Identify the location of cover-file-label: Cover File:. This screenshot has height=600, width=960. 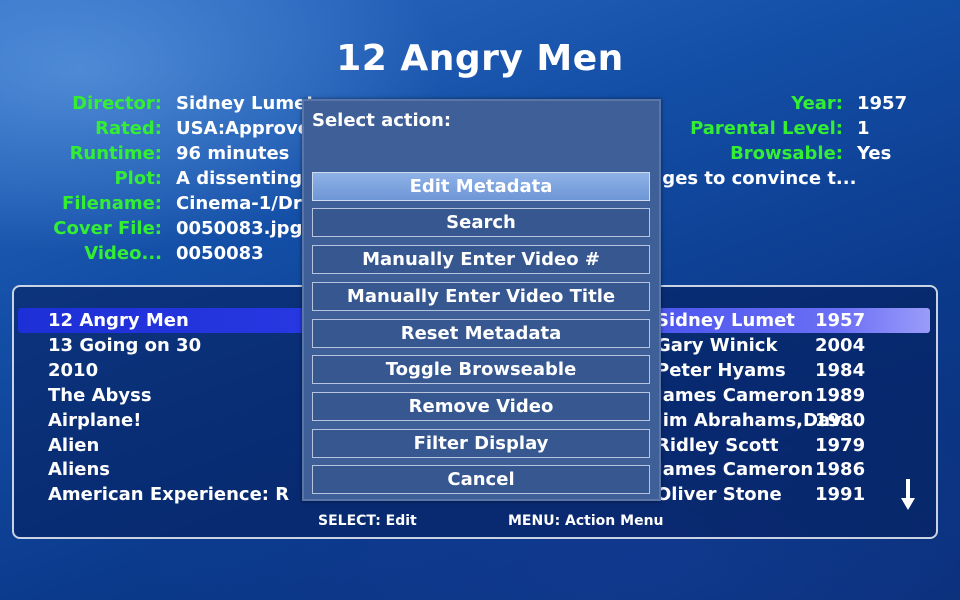
(107, 228).